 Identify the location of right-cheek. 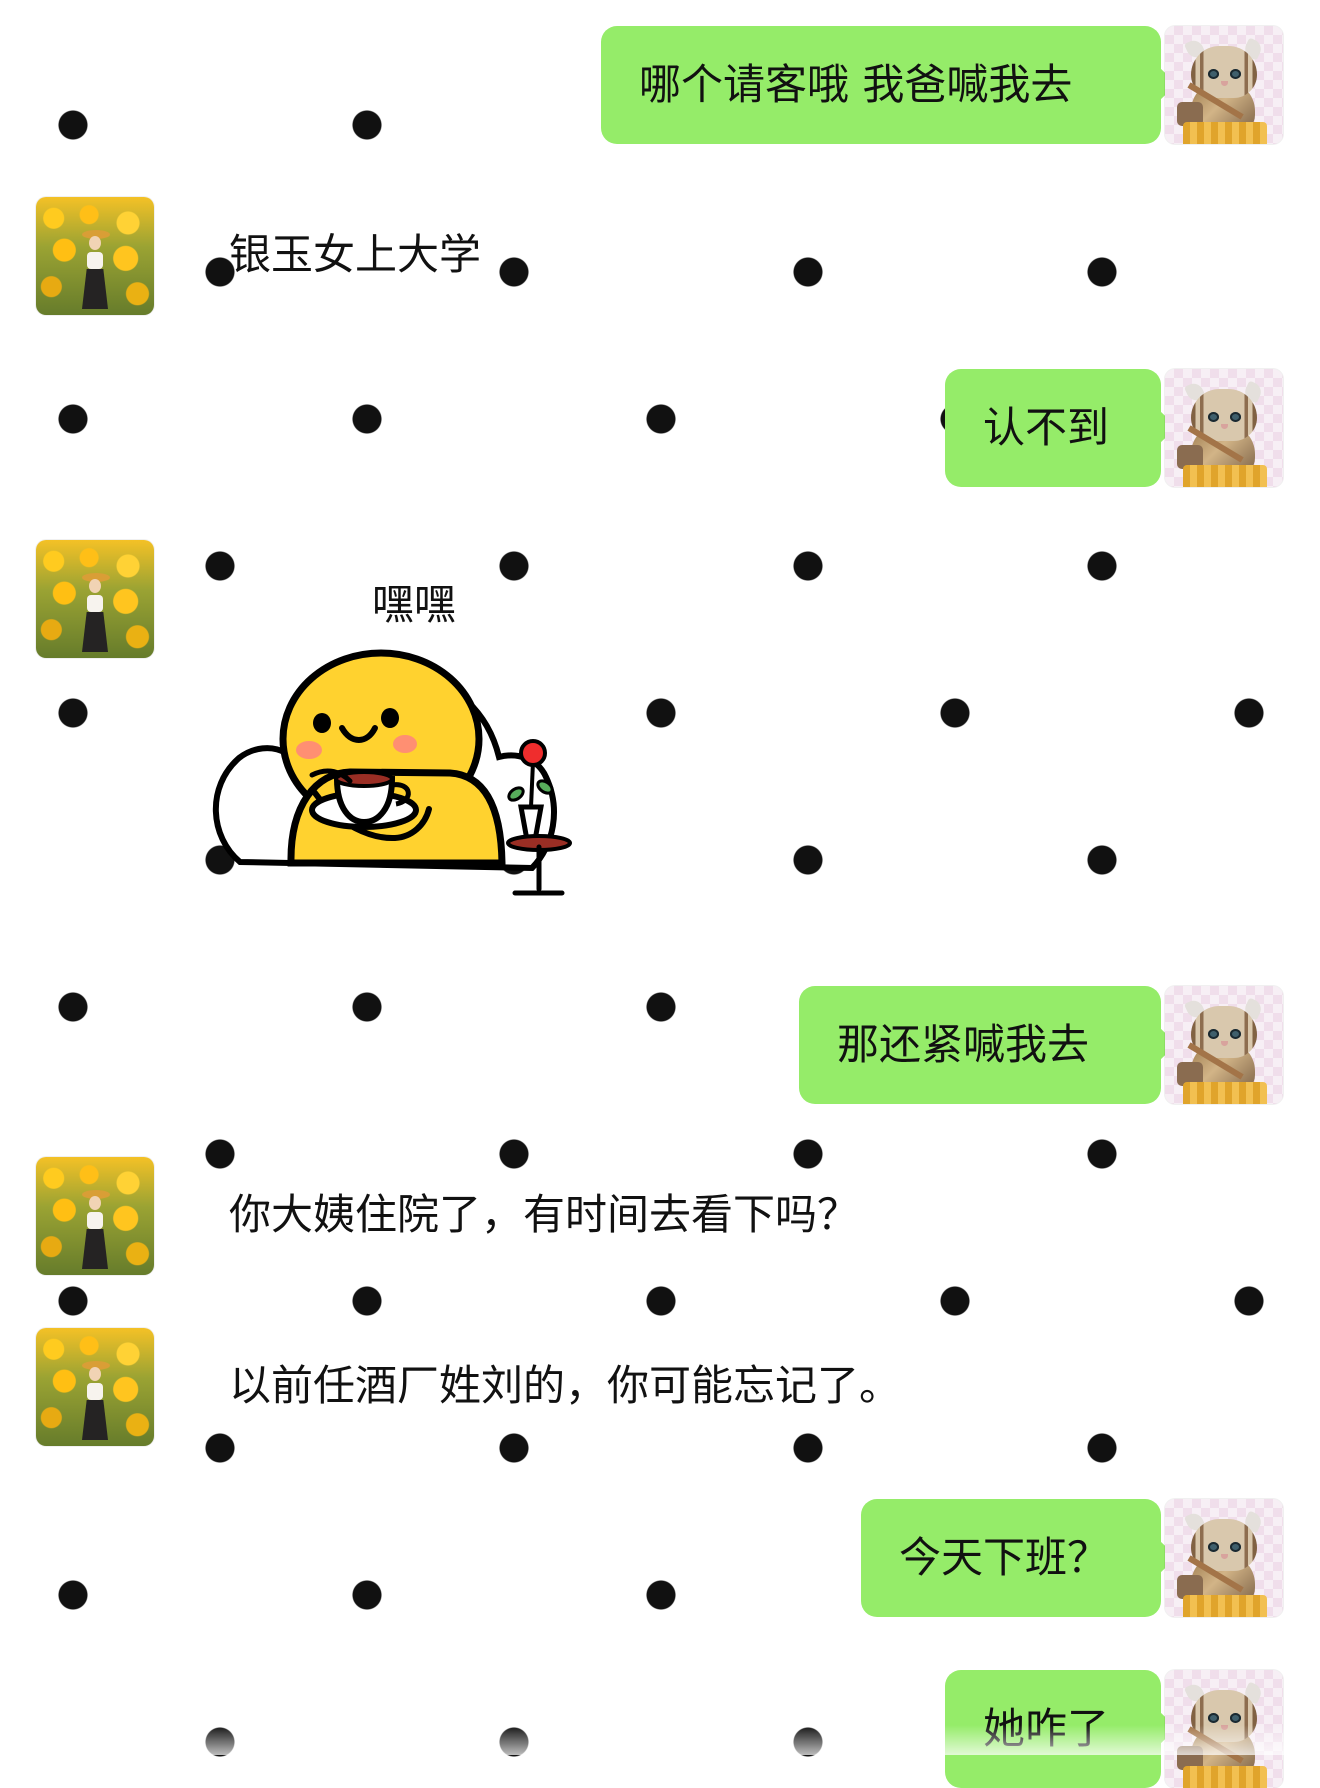
(405, 744).